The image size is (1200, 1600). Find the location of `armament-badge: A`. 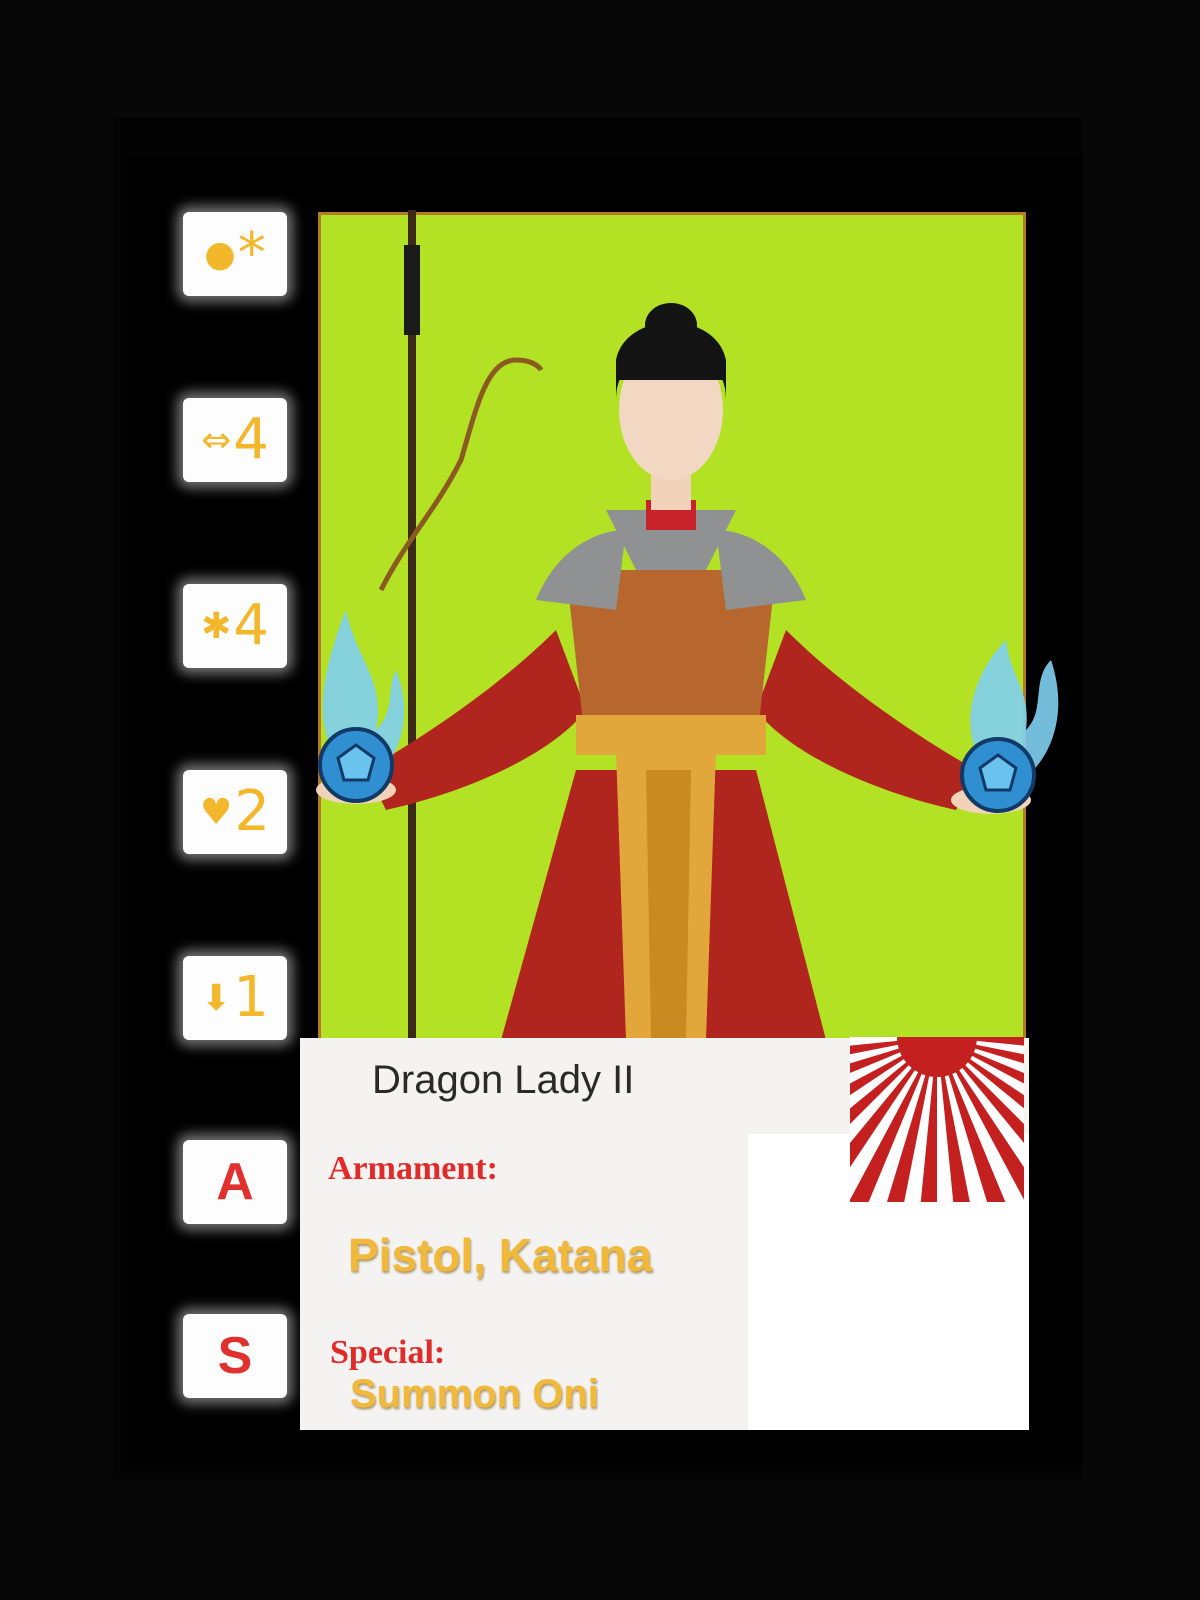

armament-badge: A is located at coordinates (235, 1182).